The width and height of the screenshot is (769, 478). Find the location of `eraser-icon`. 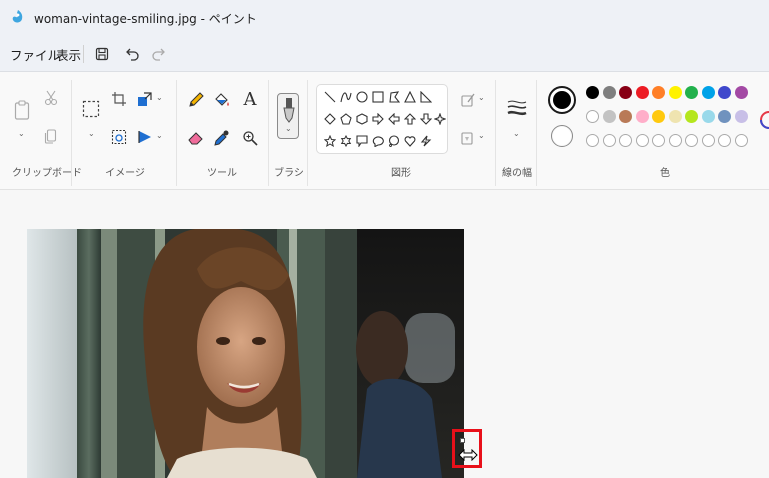

eraser-icon is located at coordinates (196, 138).